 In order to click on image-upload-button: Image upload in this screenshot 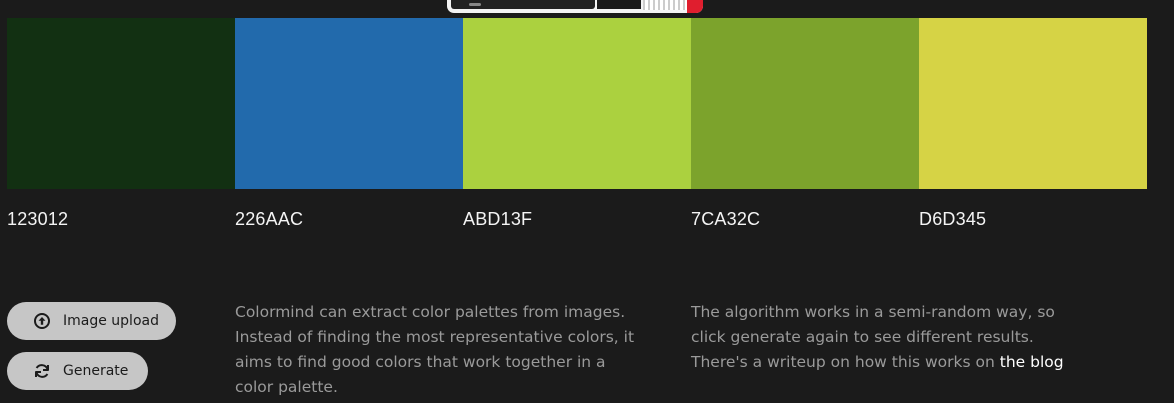, I will do `click(91, 321)`.